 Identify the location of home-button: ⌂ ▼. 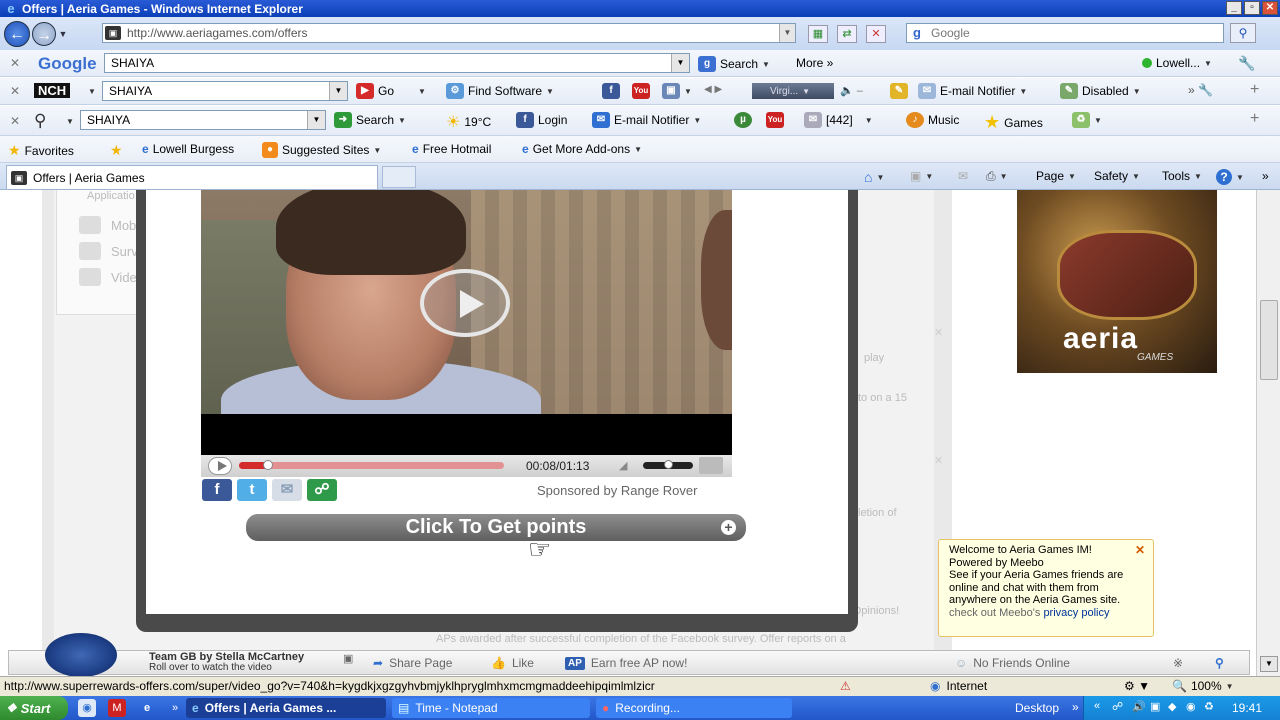
(874, 177).